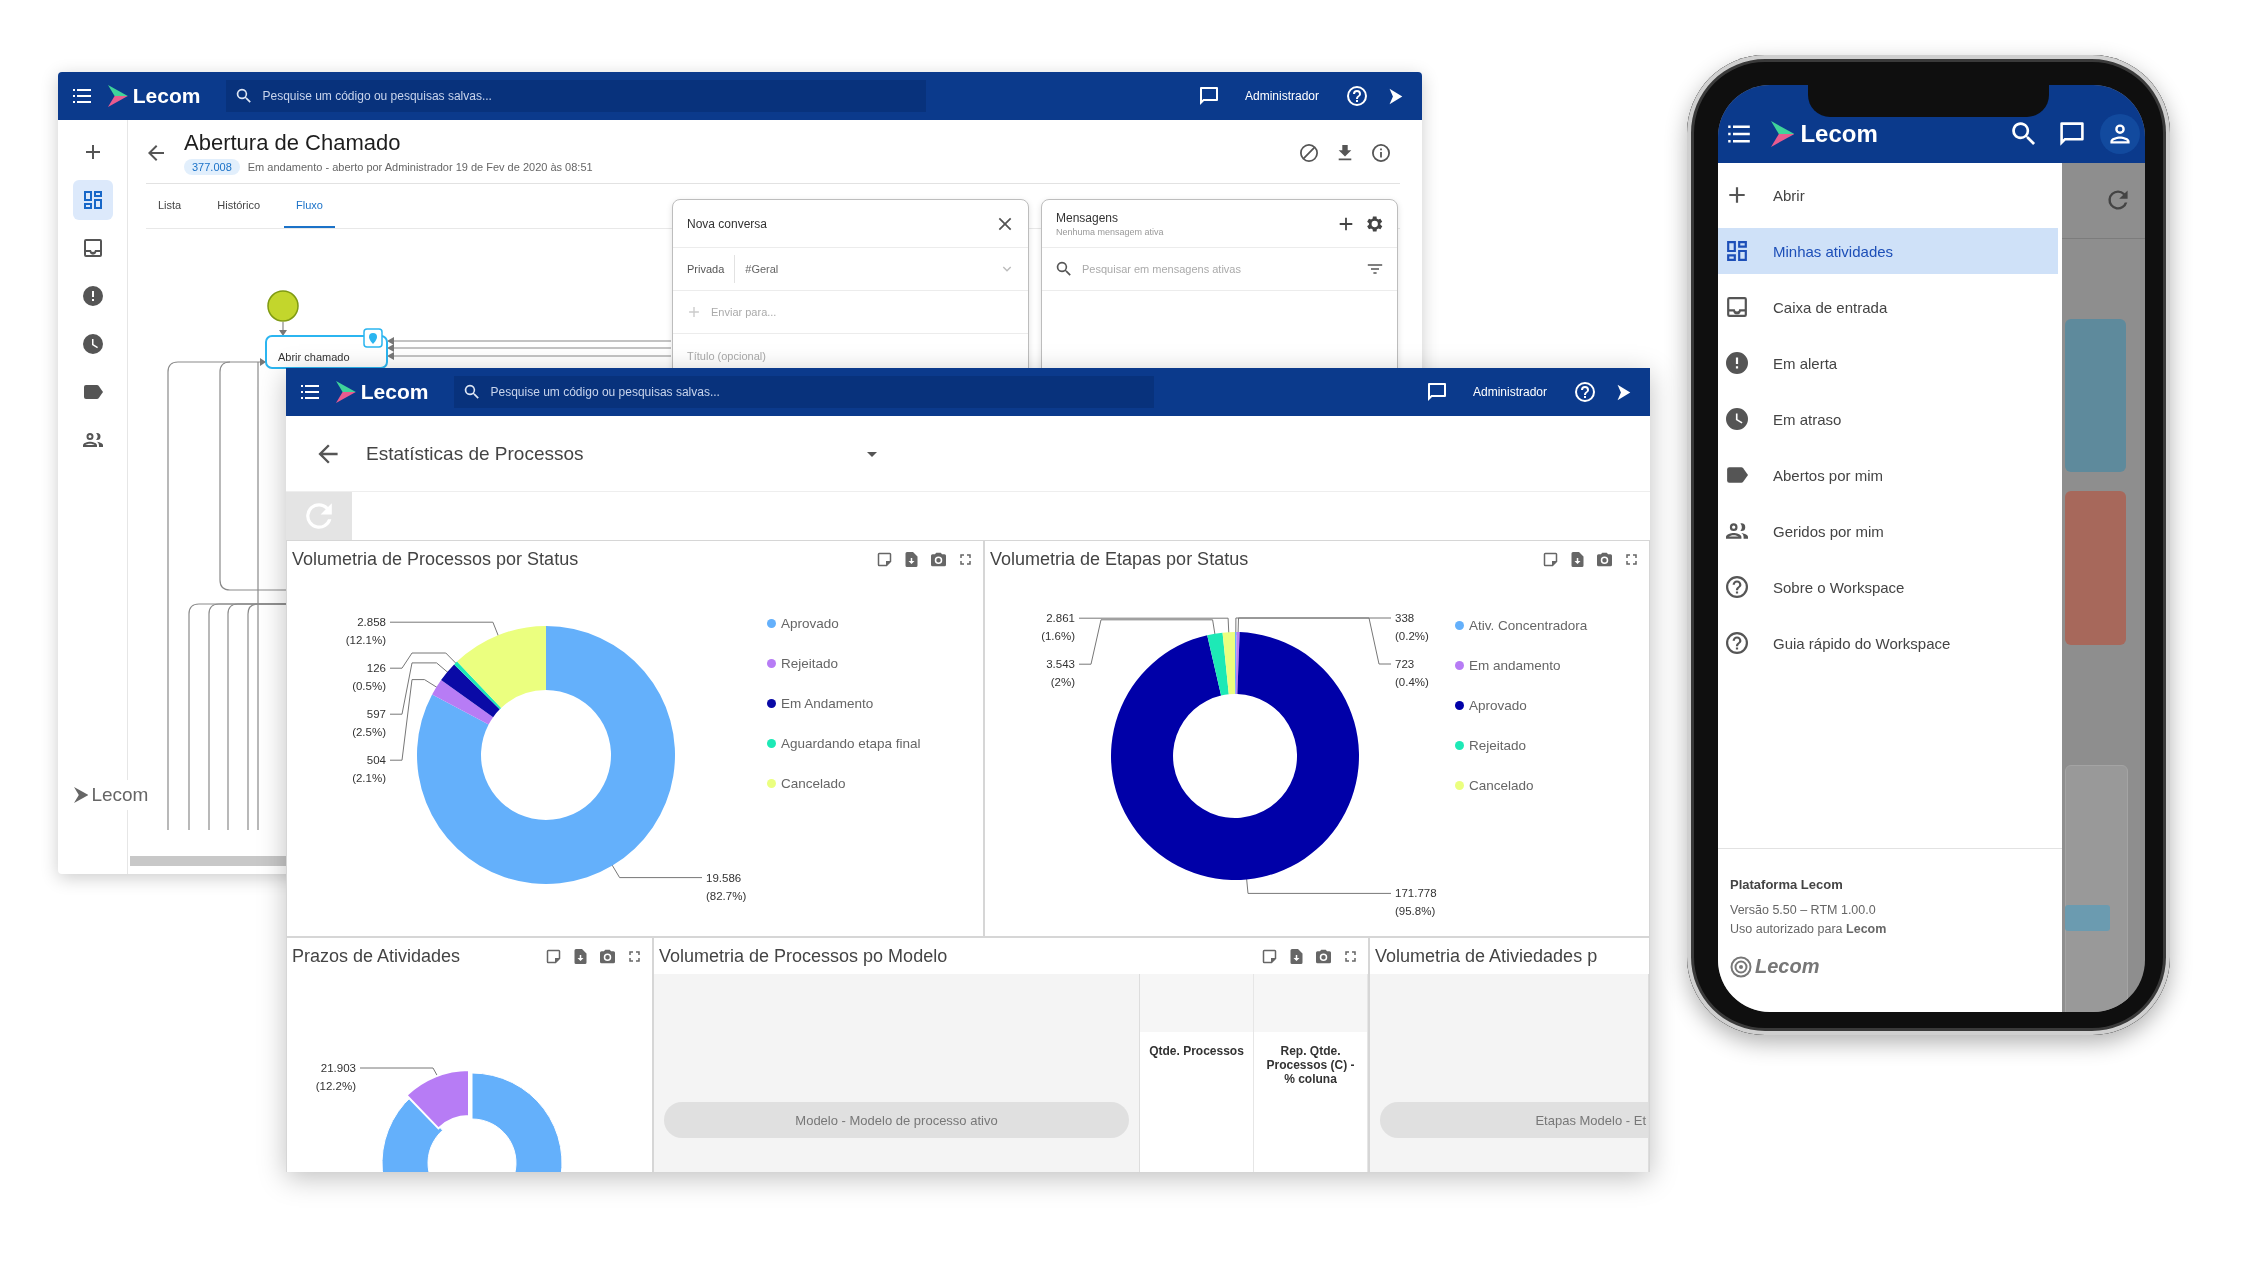  I want to click on tab: Lista, so click(170, 206).